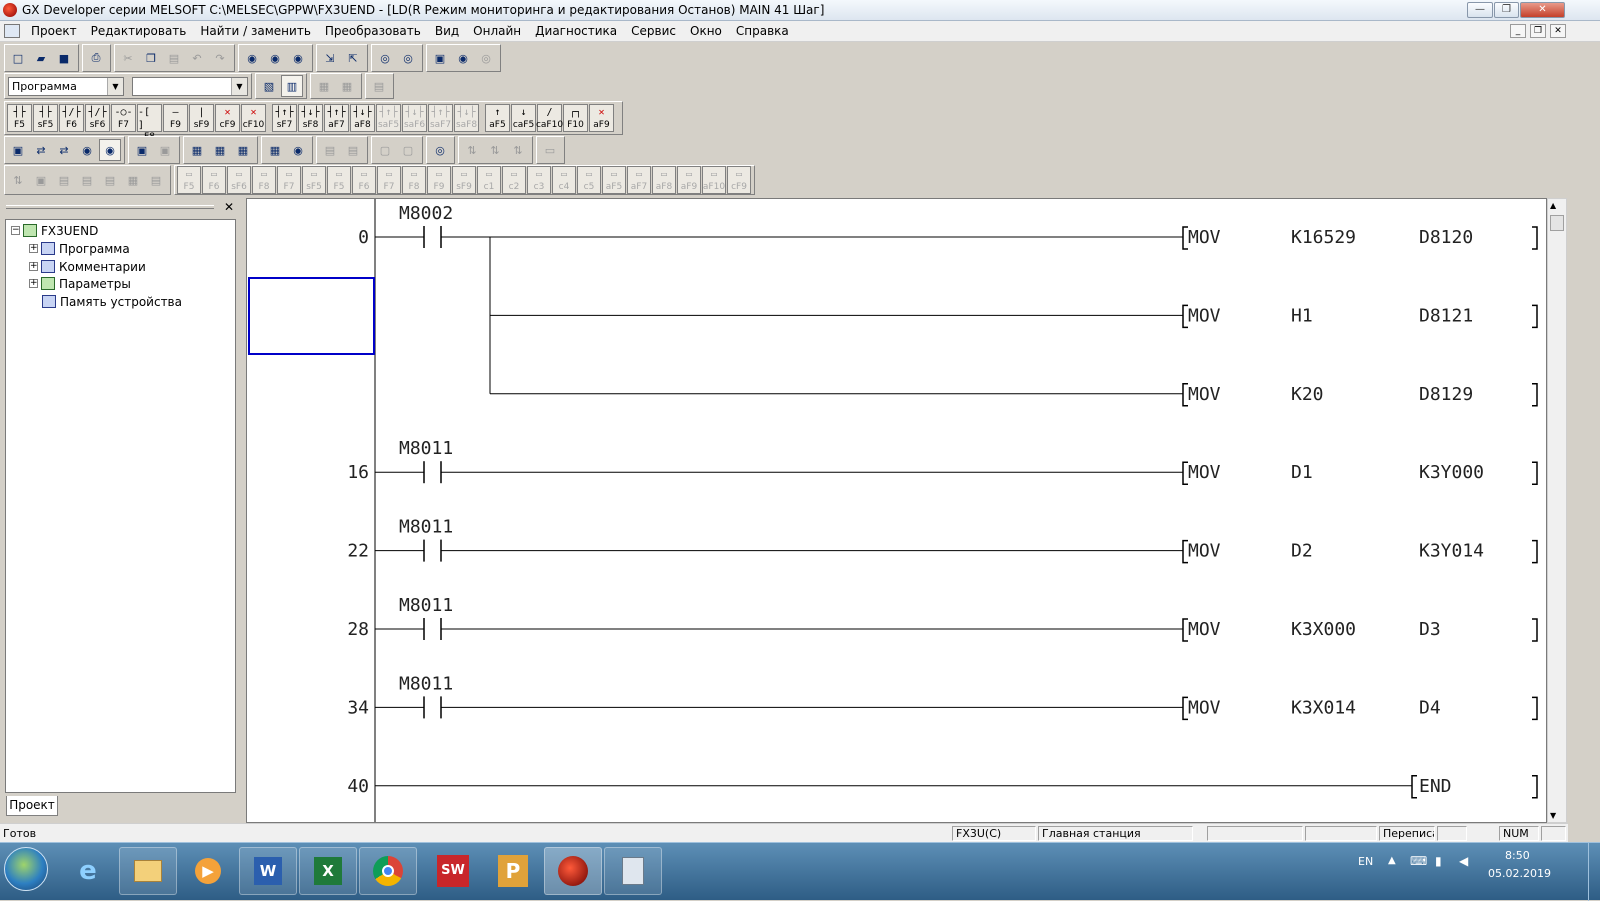 The width and height of the screenshot is (1600, 901). What do you see at coordinates (497, 31) in the screenshot?
I see `menu-online: Онлайн` at bounding box center [497, 31].